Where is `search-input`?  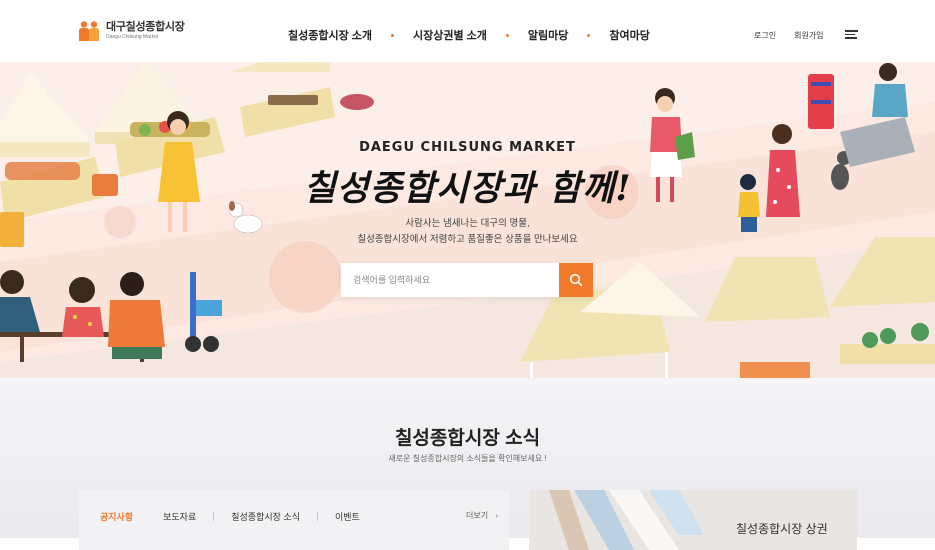 search-input is located at coordinates (458, 280).